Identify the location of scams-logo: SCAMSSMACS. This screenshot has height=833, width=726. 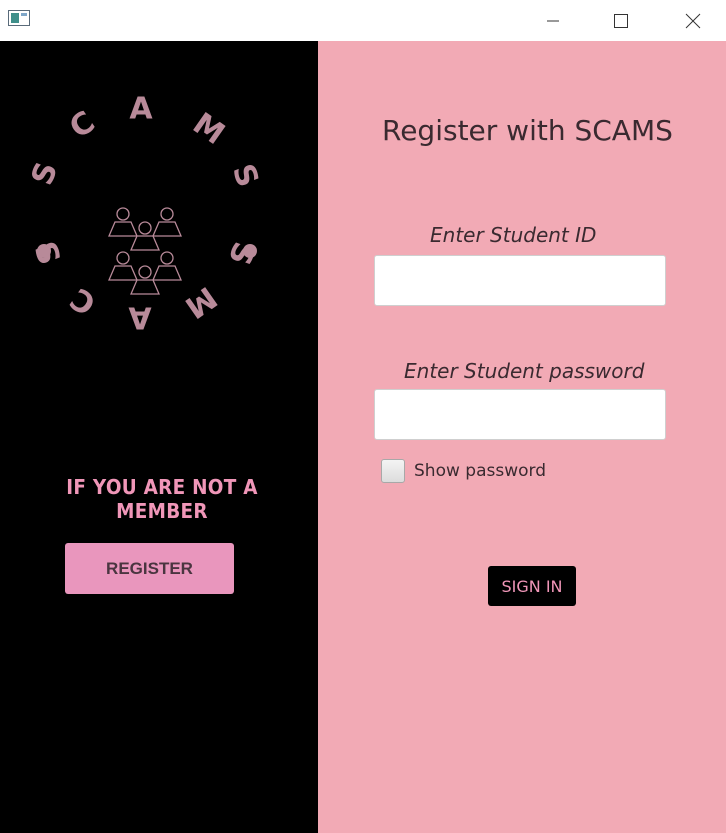
(146, 213).